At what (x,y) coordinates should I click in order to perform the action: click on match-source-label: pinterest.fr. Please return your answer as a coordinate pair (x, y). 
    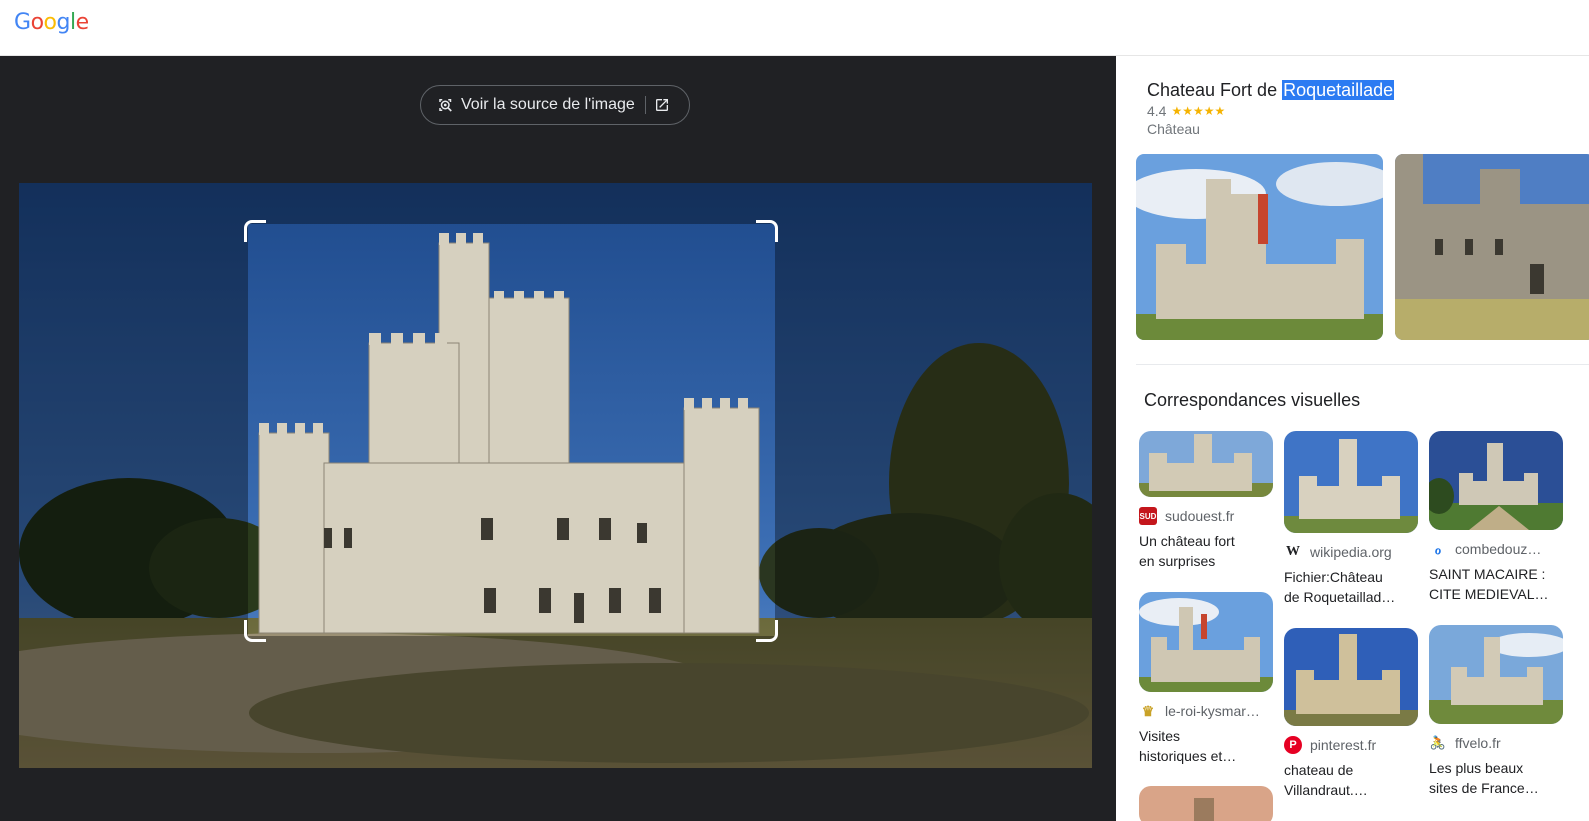
    Looking at the image, I should click on (1343, 745).